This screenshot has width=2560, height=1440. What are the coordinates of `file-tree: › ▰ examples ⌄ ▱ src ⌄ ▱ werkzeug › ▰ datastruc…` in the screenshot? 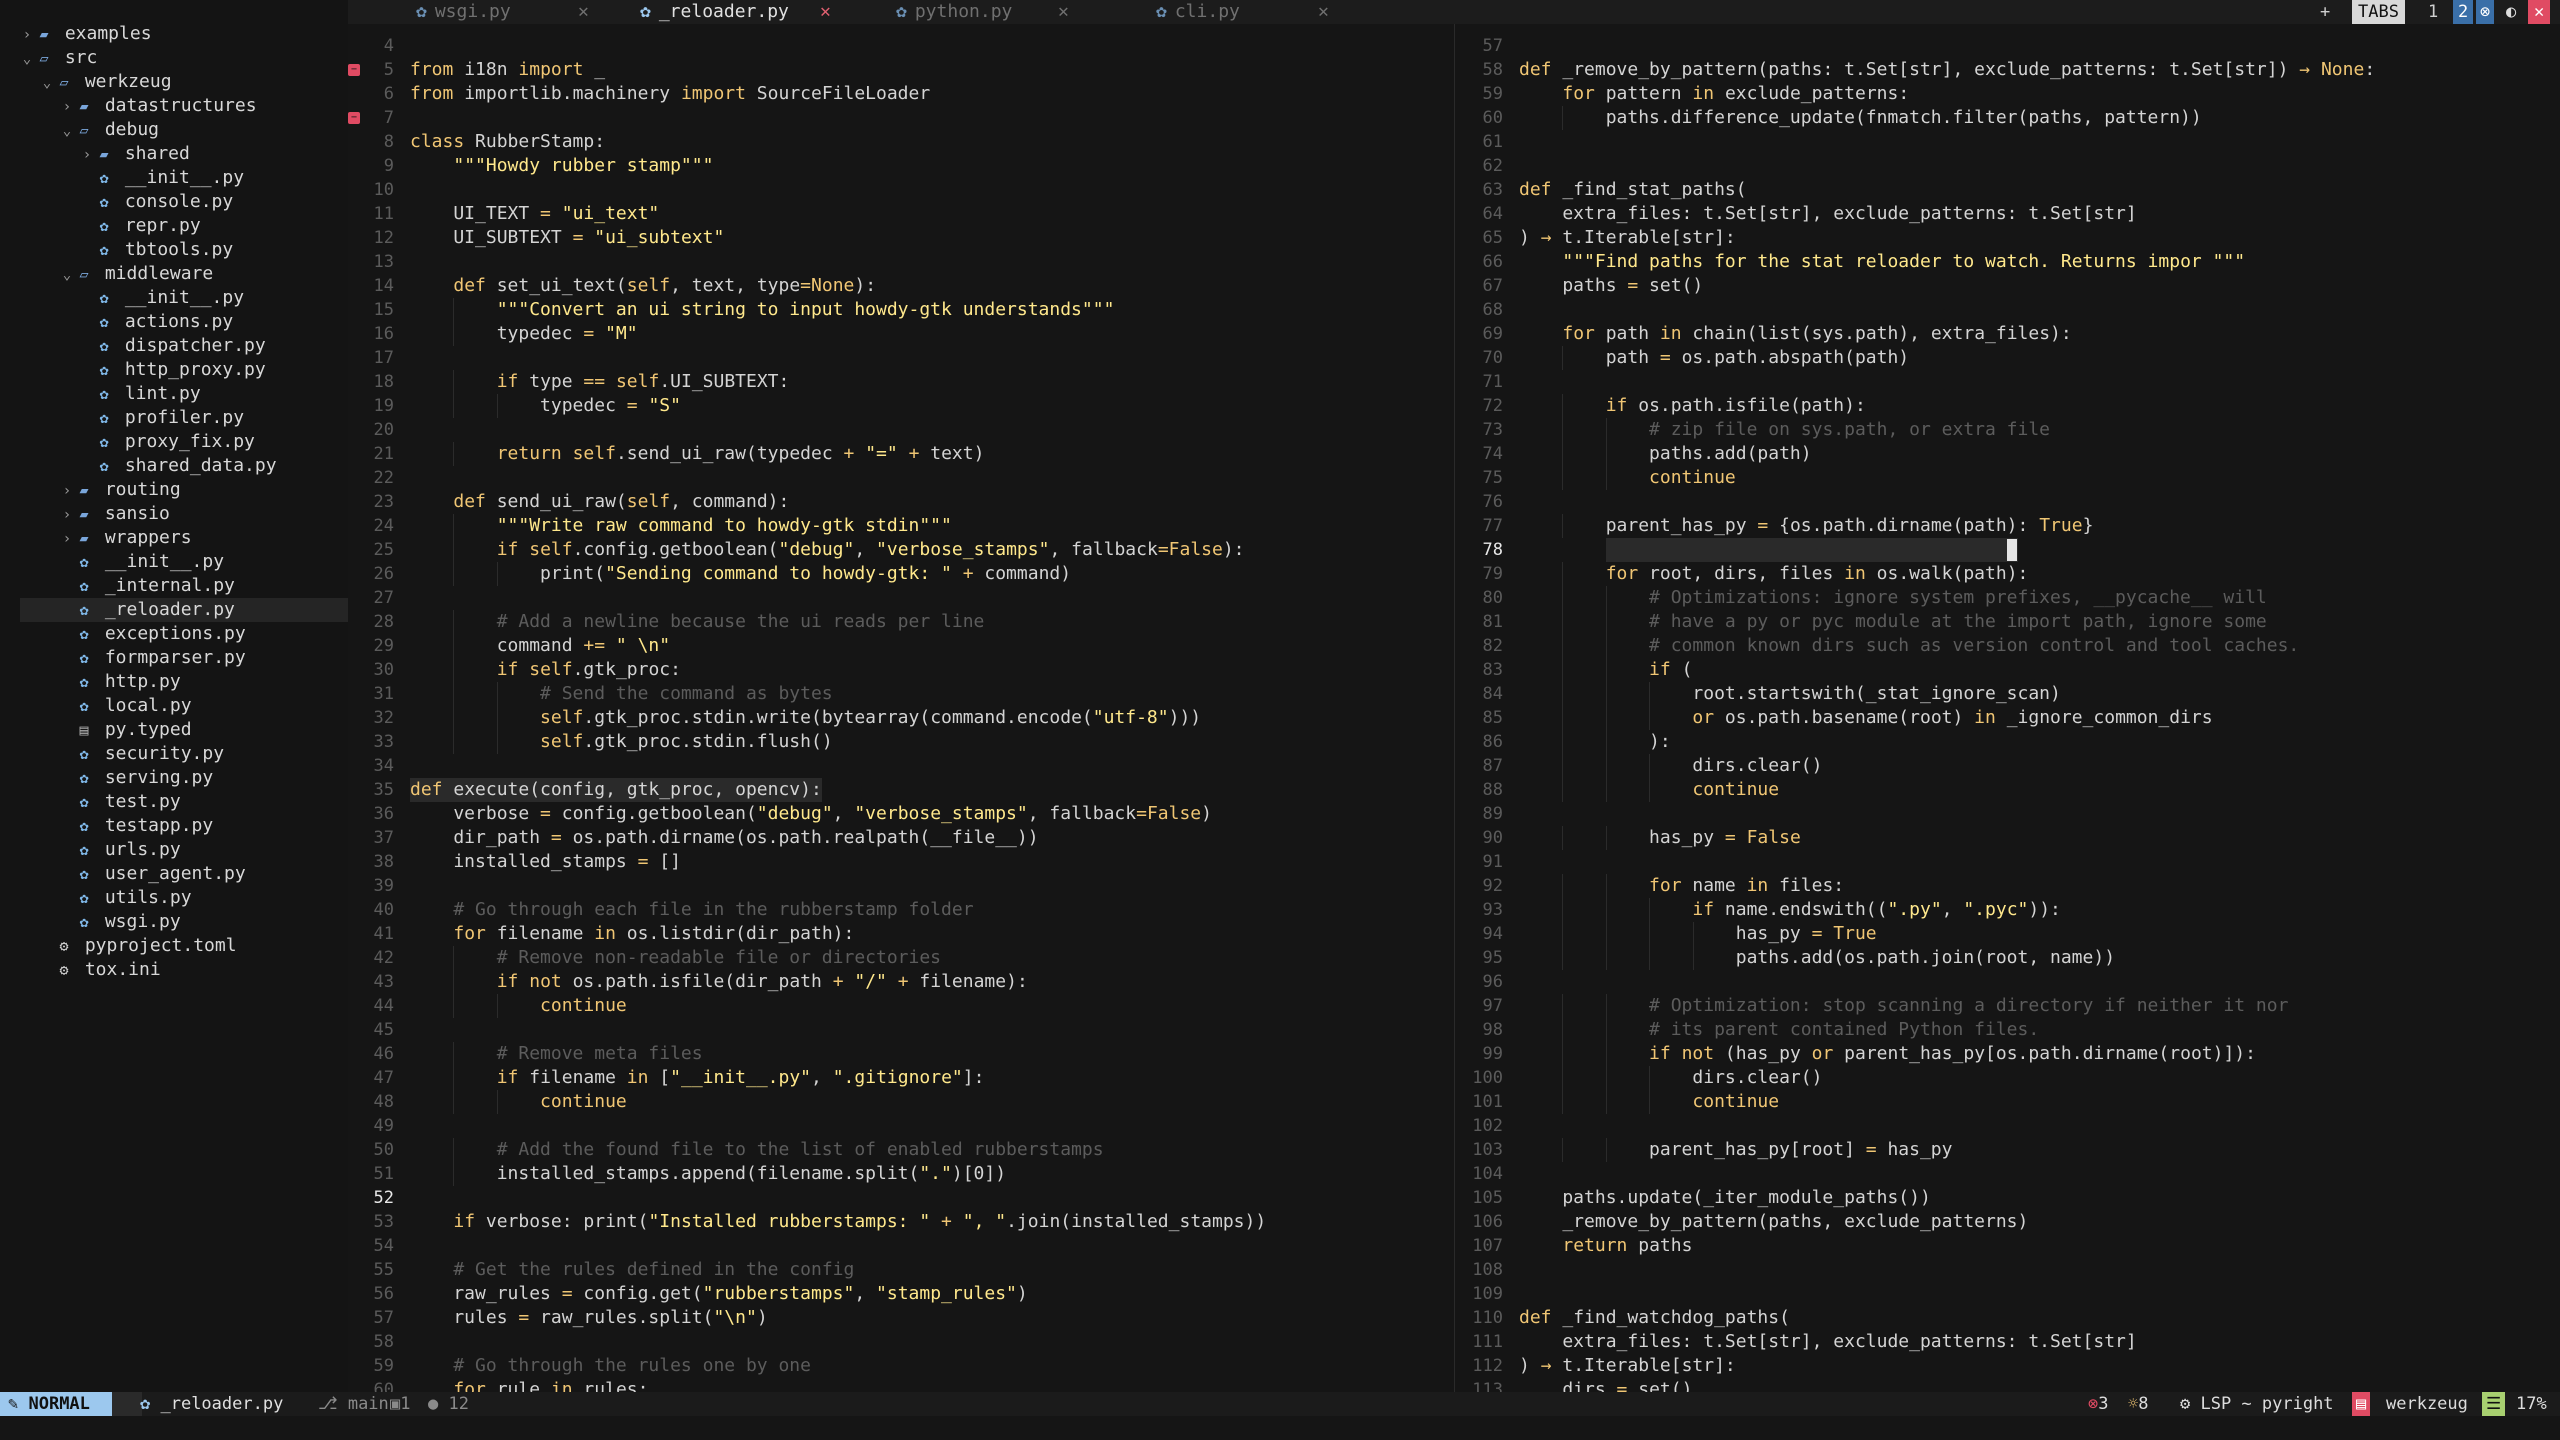 It's located at (174, 696).